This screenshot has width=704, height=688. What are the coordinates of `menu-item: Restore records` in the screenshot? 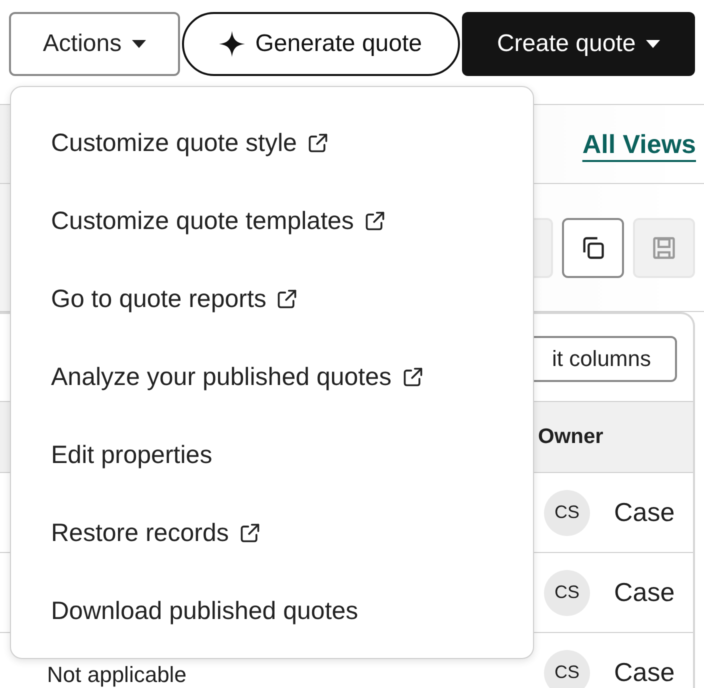 It's located at (272, 533).